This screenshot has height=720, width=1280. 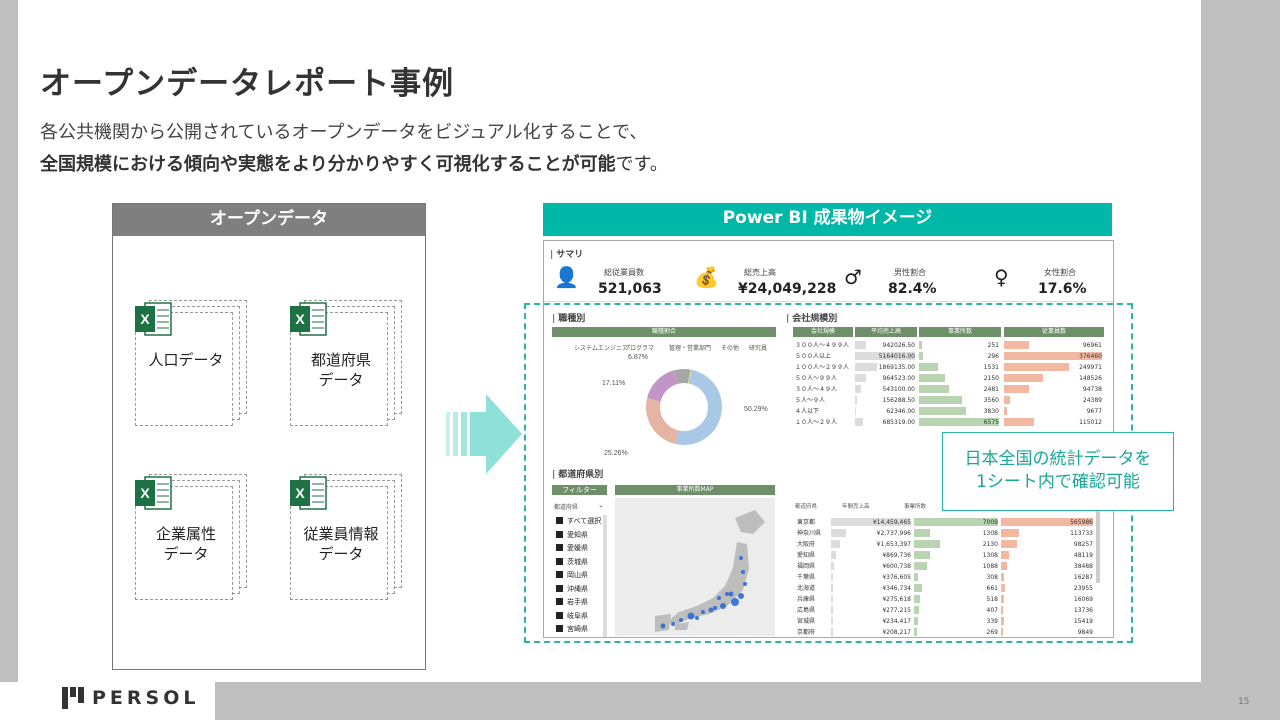 I want to click on kpi-label: 総従業員数, so click(x=624, y=272).